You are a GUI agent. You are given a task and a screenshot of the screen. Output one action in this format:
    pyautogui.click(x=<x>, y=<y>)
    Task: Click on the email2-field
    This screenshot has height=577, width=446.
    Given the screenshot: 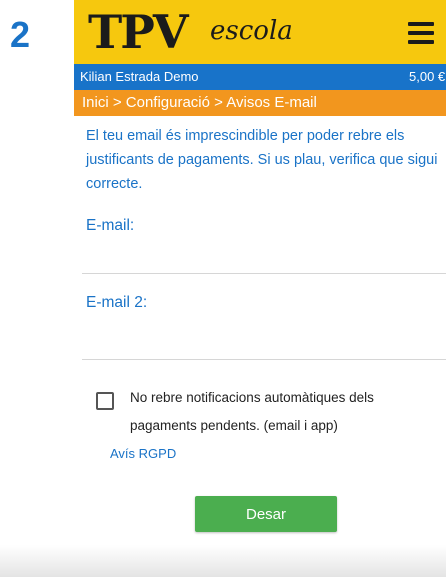 What is the action you would take?
    pyautogui.click(x=264, y=346)
    